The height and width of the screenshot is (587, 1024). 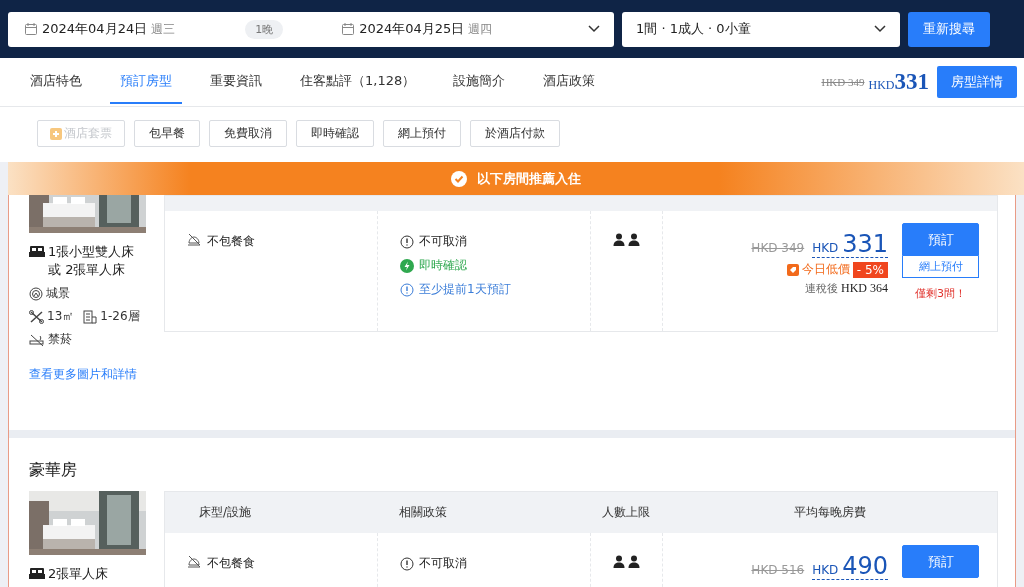 What do you see at coordinates (940, 293) in the screenshot?
I see `rooms-left-text: 僅剩3間！` at bounding box center [940, 293].